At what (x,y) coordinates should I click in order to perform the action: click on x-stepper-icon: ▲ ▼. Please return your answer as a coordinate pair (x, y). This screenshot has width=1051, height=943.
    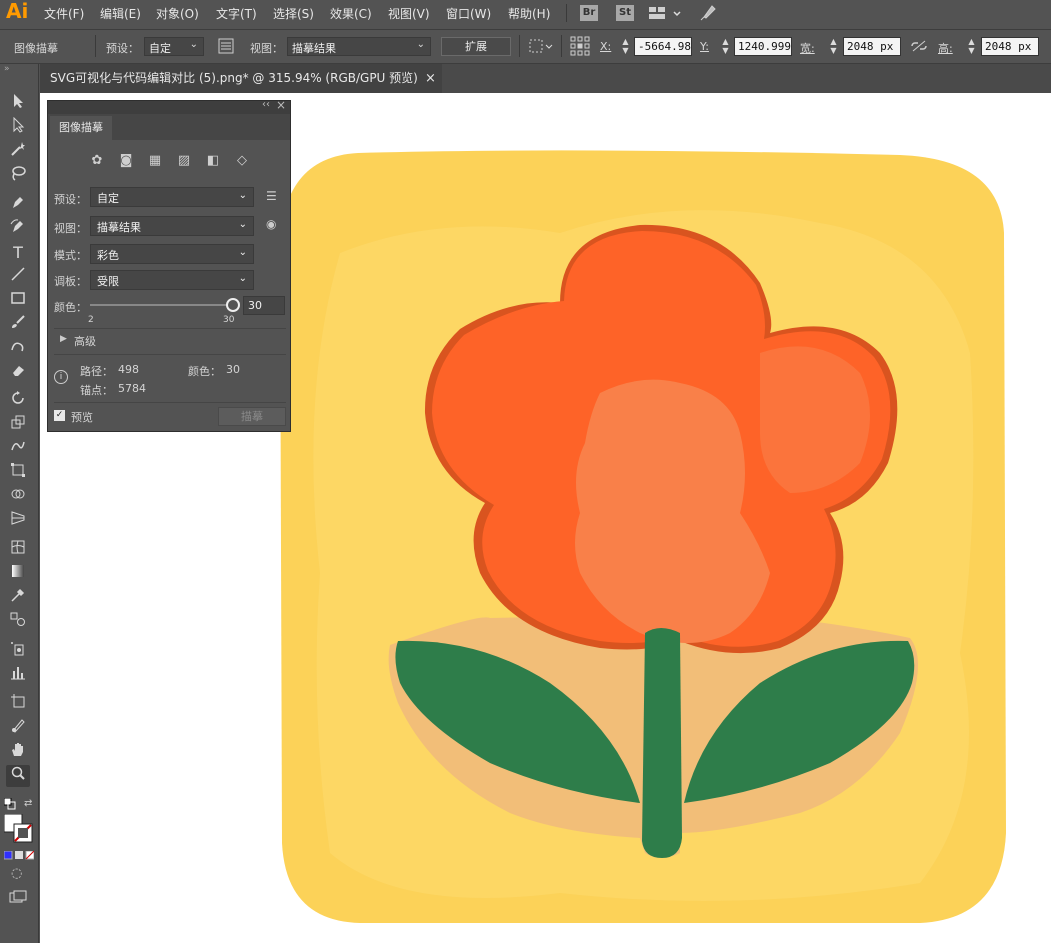
    Looking at the image, I should click on (625, 46).